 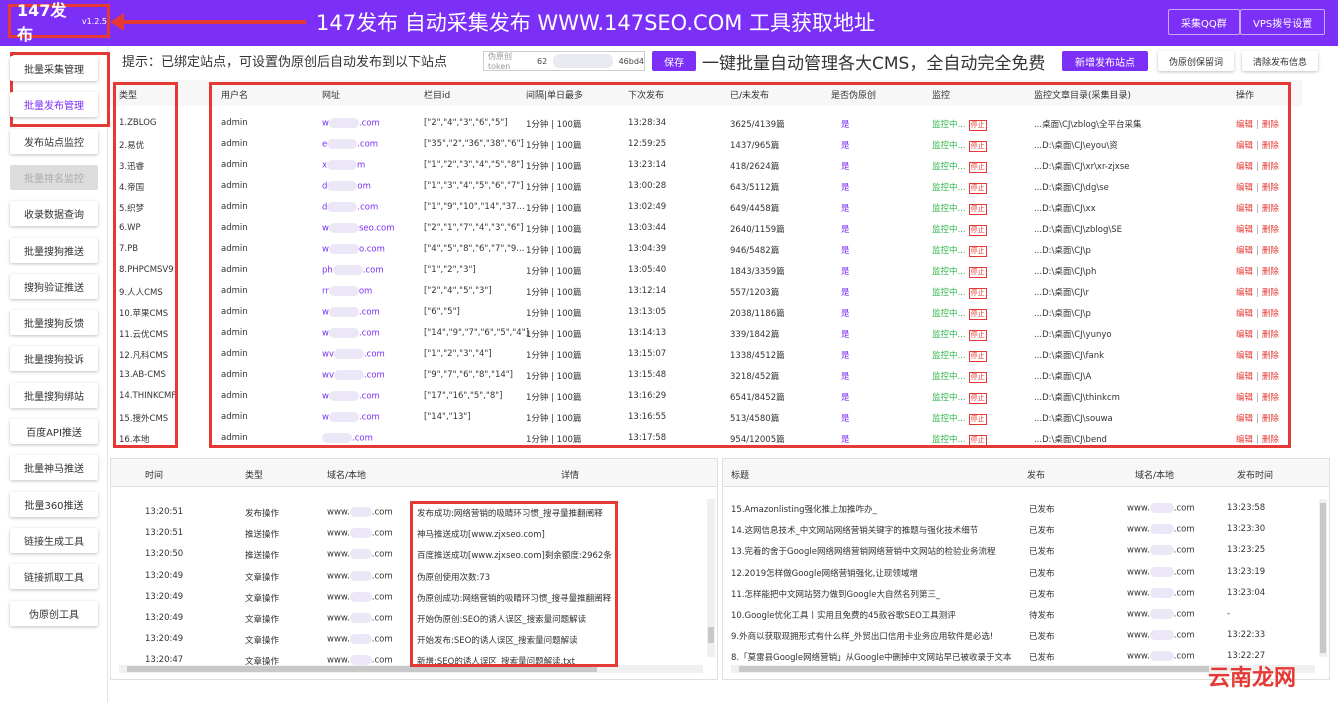 What do you see at coordinates (674, 61) in the screenshot?
I see `save-button: 保存` at bounding box center [674, 61].